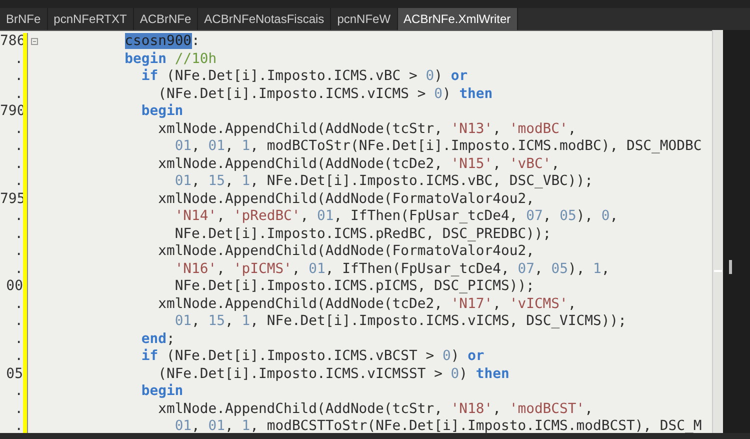  Describe the element at coordinates (171, 59) in the screenshot. I see `code-line: begin //10h` at that location.